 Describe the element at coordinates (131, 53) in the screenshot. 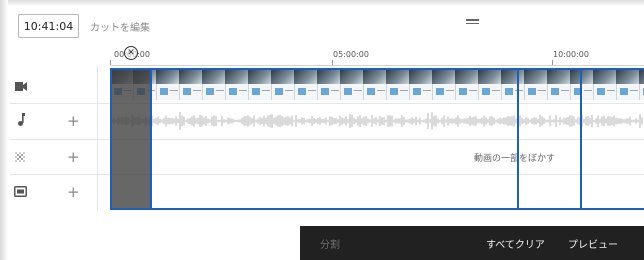

I see `playhead-close-icon: ✕` at that location.